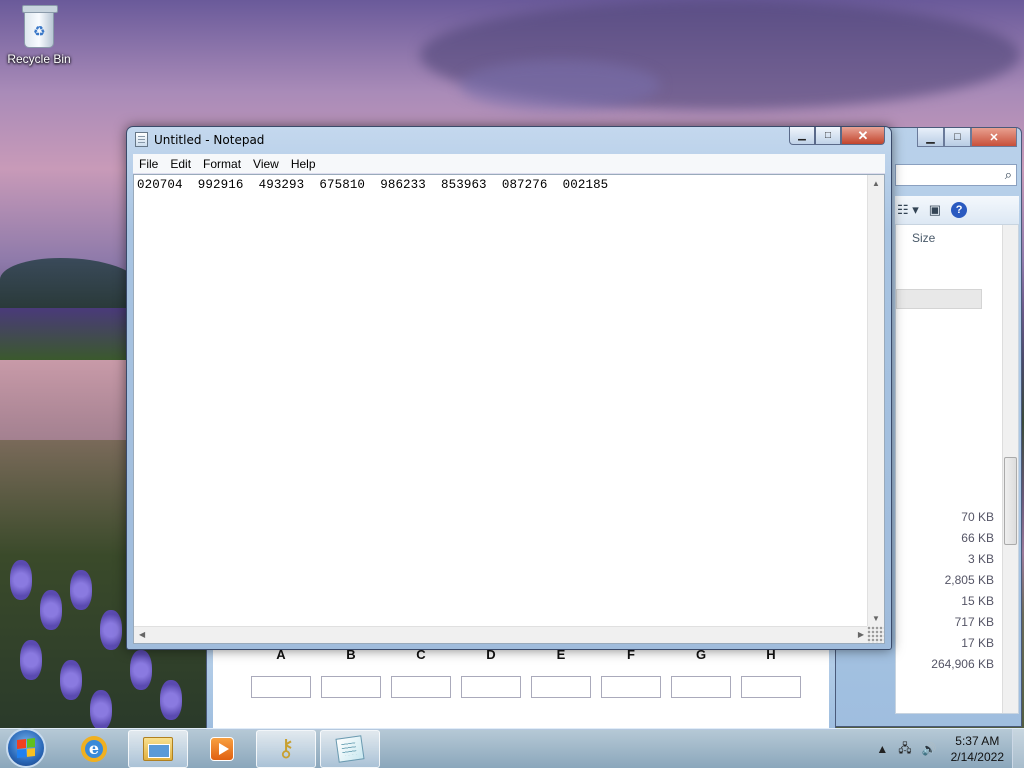  Describe the element at coordinates (923, 238) in the screenshot. I see `size-column-header: Size` at that location.